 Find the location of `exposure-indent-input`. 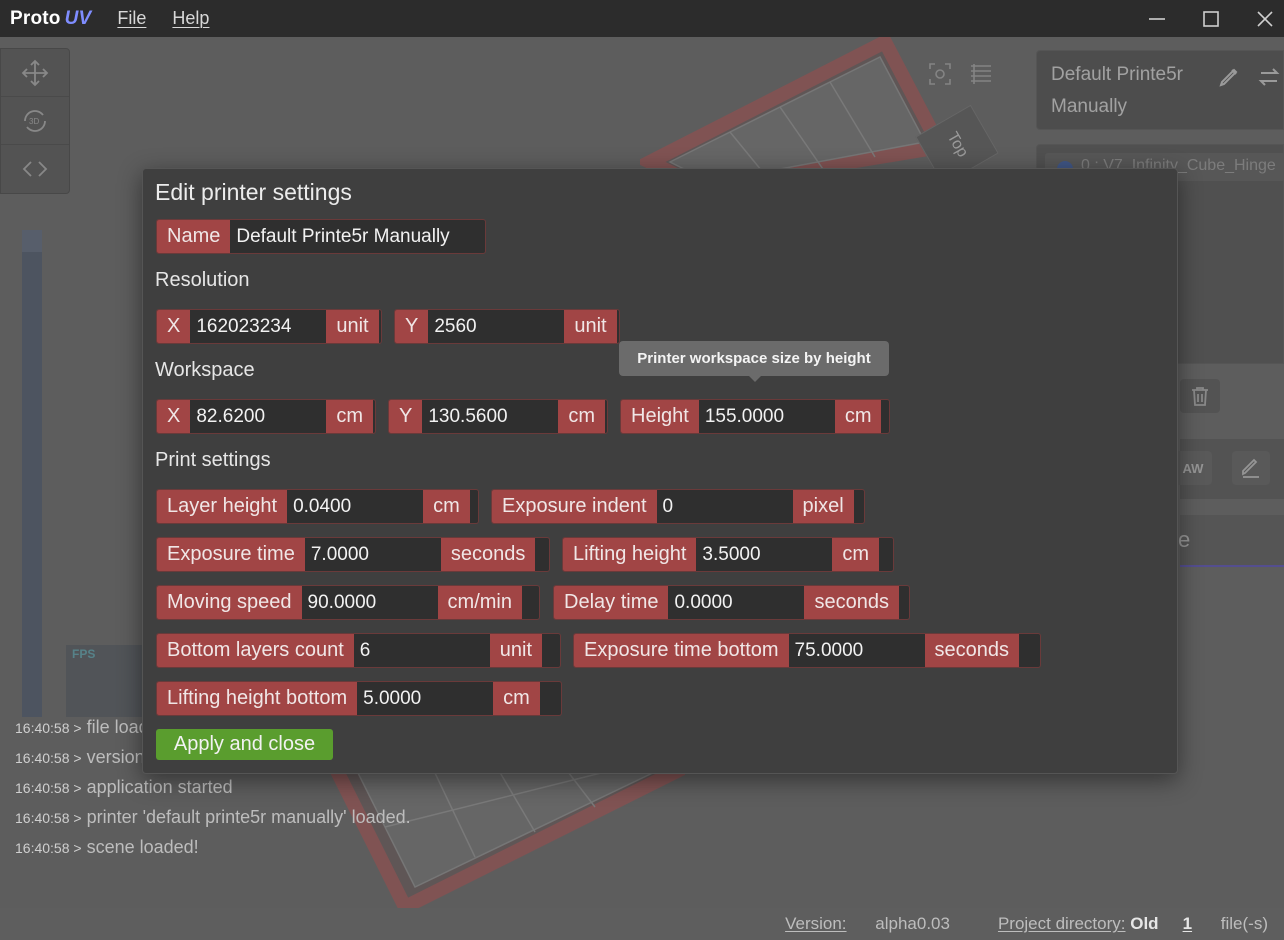

exposure-indent-input is located at coordinates (724, 506).